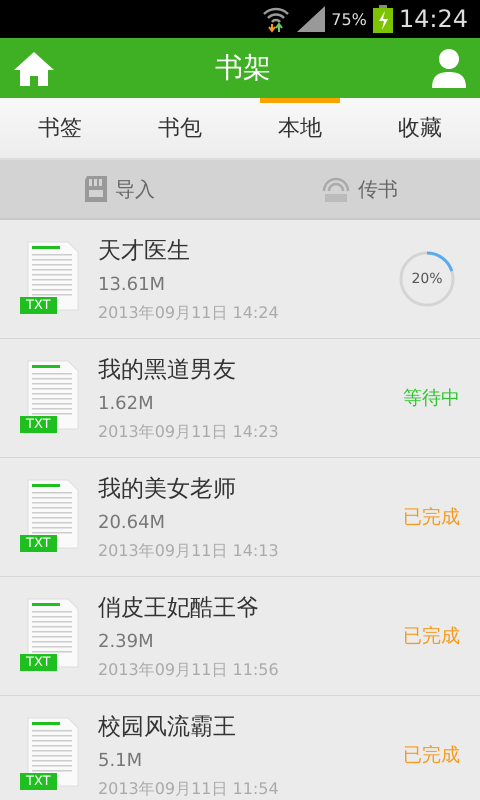 This screenshot has height=800, width=480. I want to click on home-icon, so click(34, 68).